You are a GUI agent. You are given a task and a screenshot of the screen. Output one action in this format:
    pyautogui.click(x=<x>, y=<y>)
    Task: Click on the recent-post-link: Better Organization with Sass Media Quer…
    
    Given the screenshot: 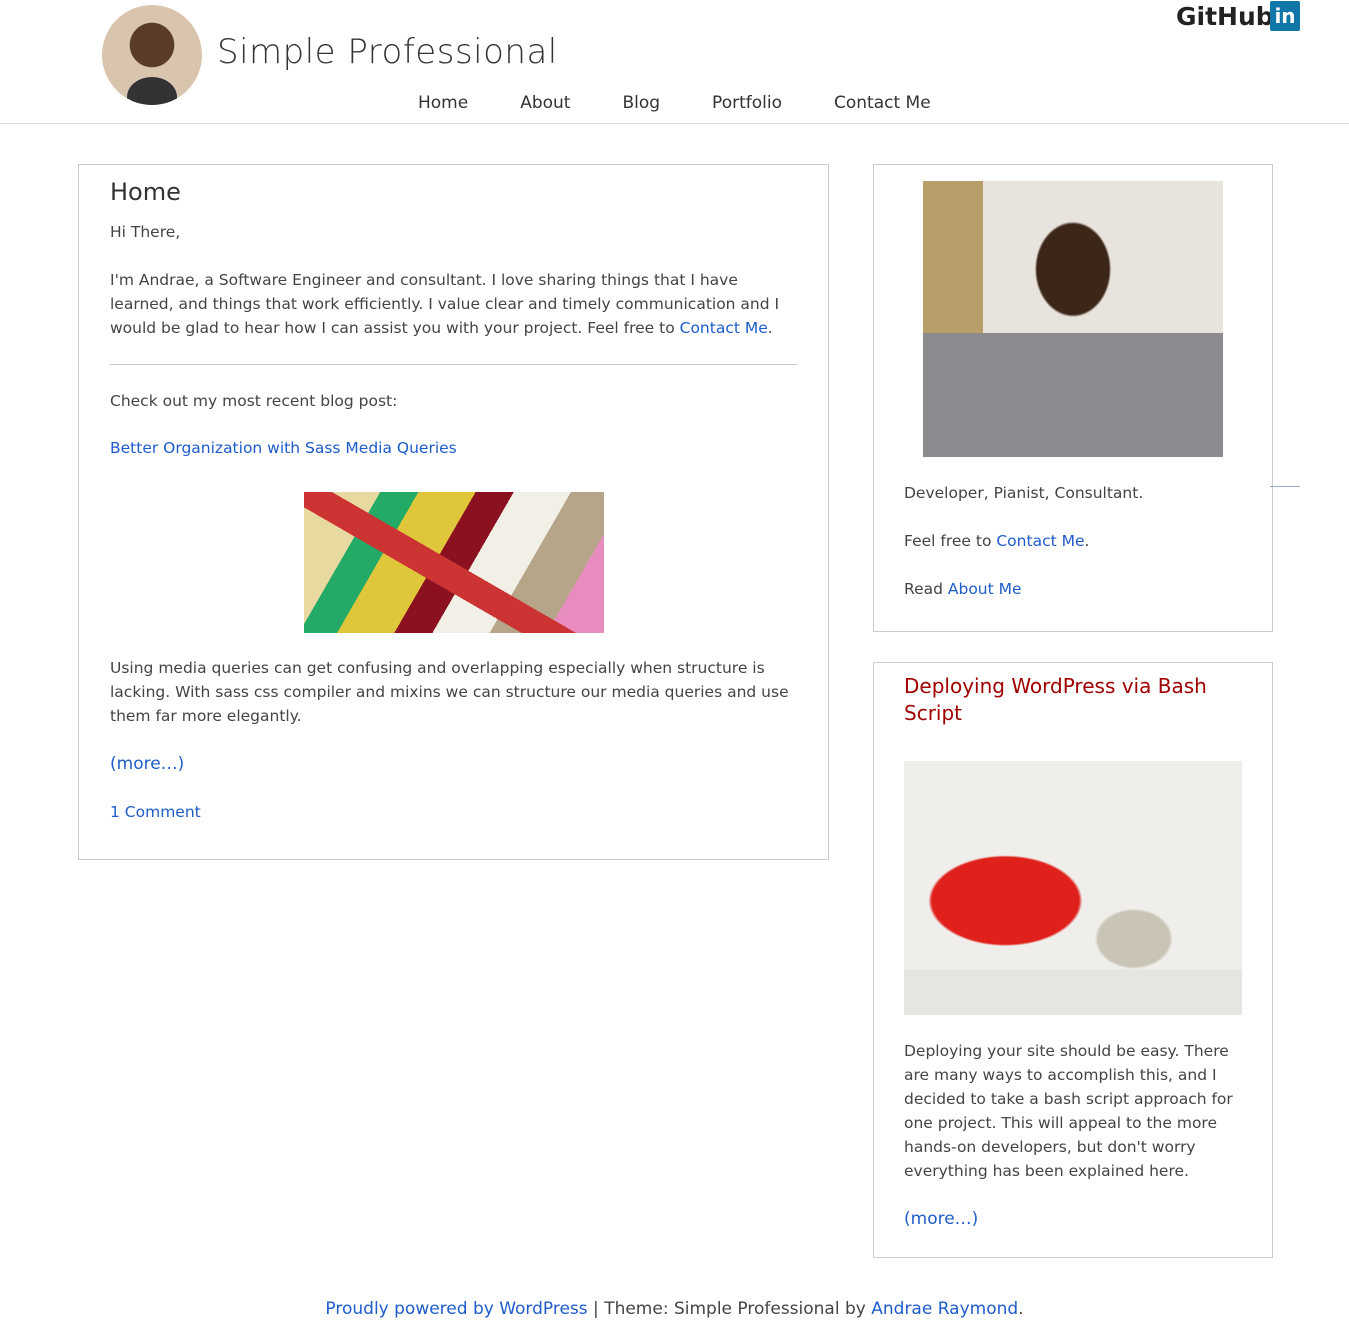 What is the action you would take?
    pyautogui.click(x=453, y=448)
    